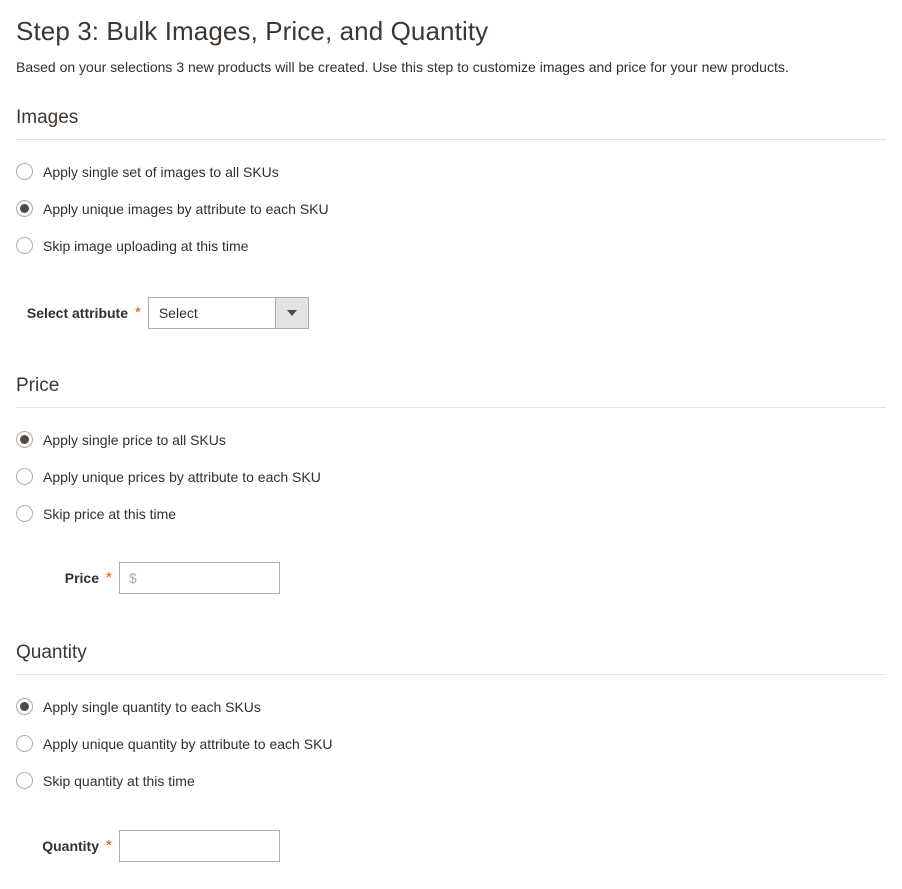 The width and height of the screenshot is (902, 889). I want to click on radio-icon-price-single-price, so click(24, 439).